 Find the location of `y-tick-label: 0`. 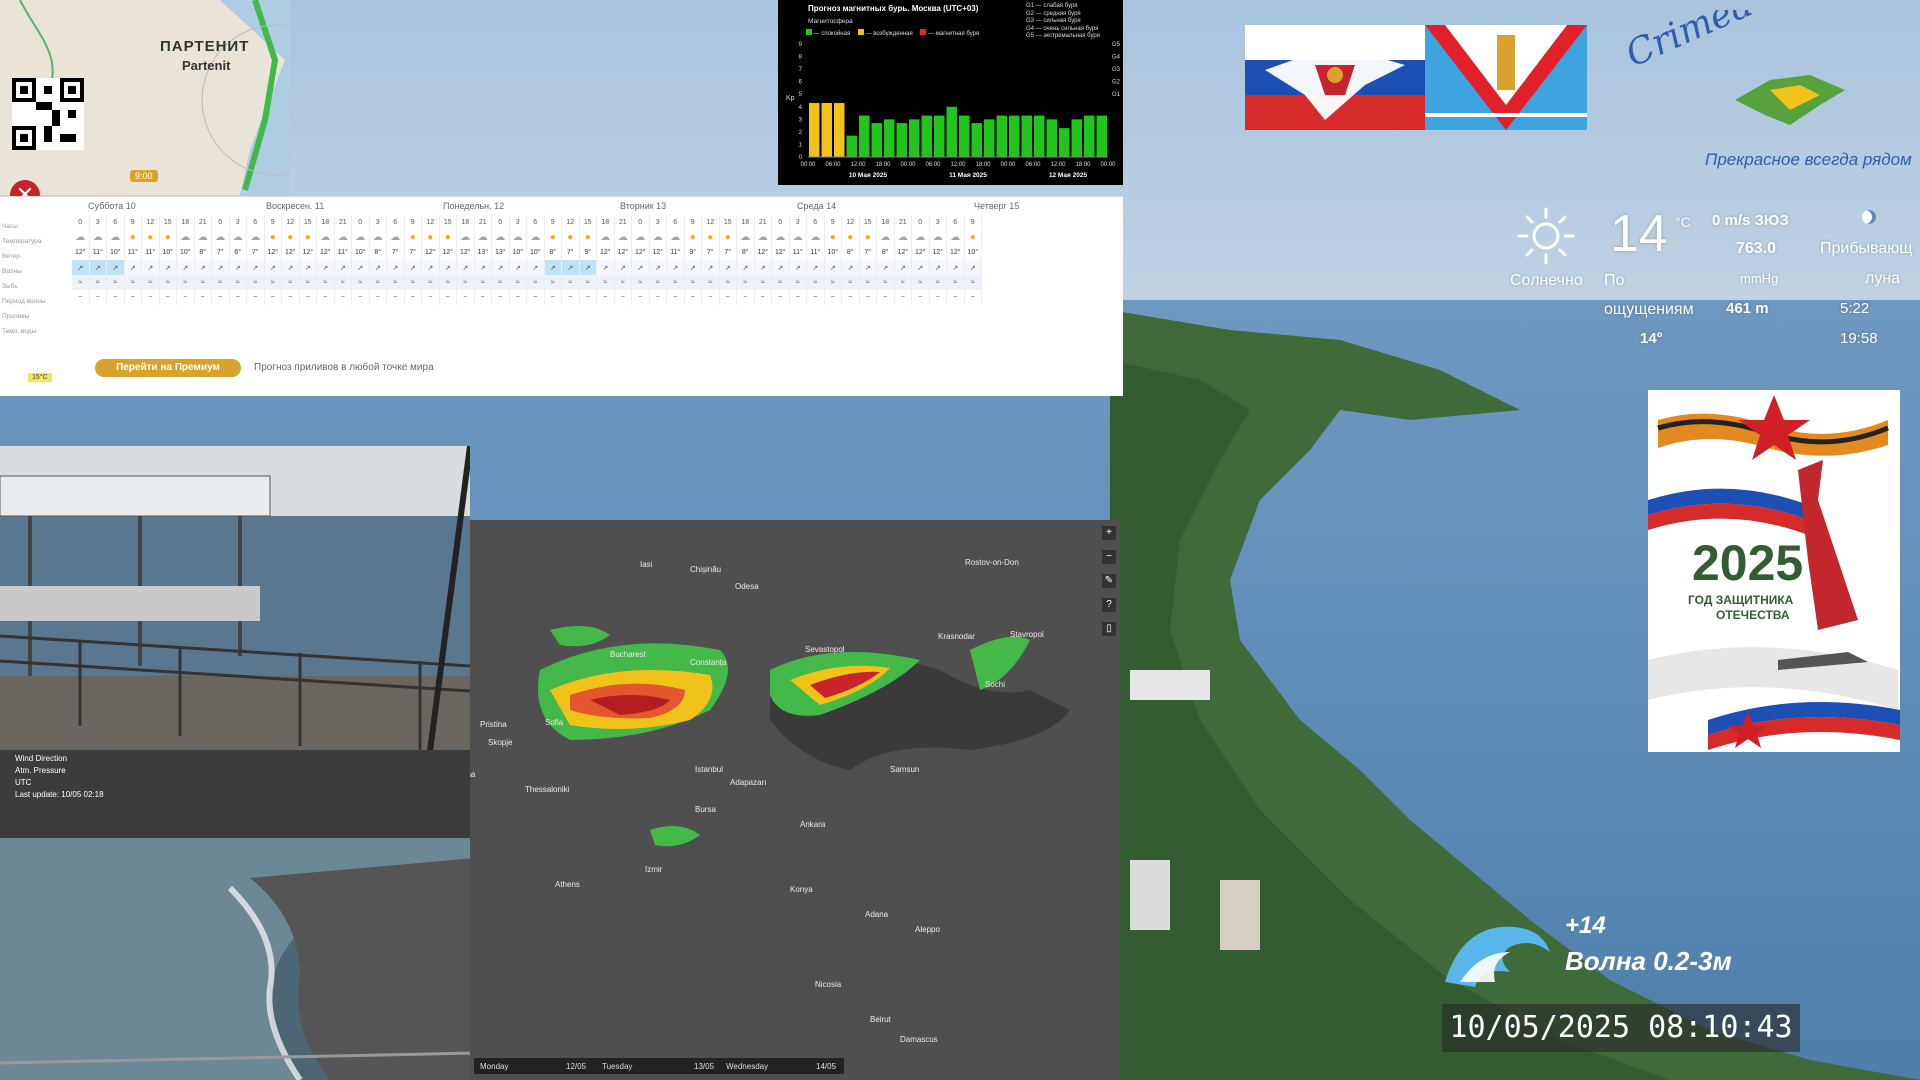

y-tick-label: 0 is located at coordinates (801, 158).